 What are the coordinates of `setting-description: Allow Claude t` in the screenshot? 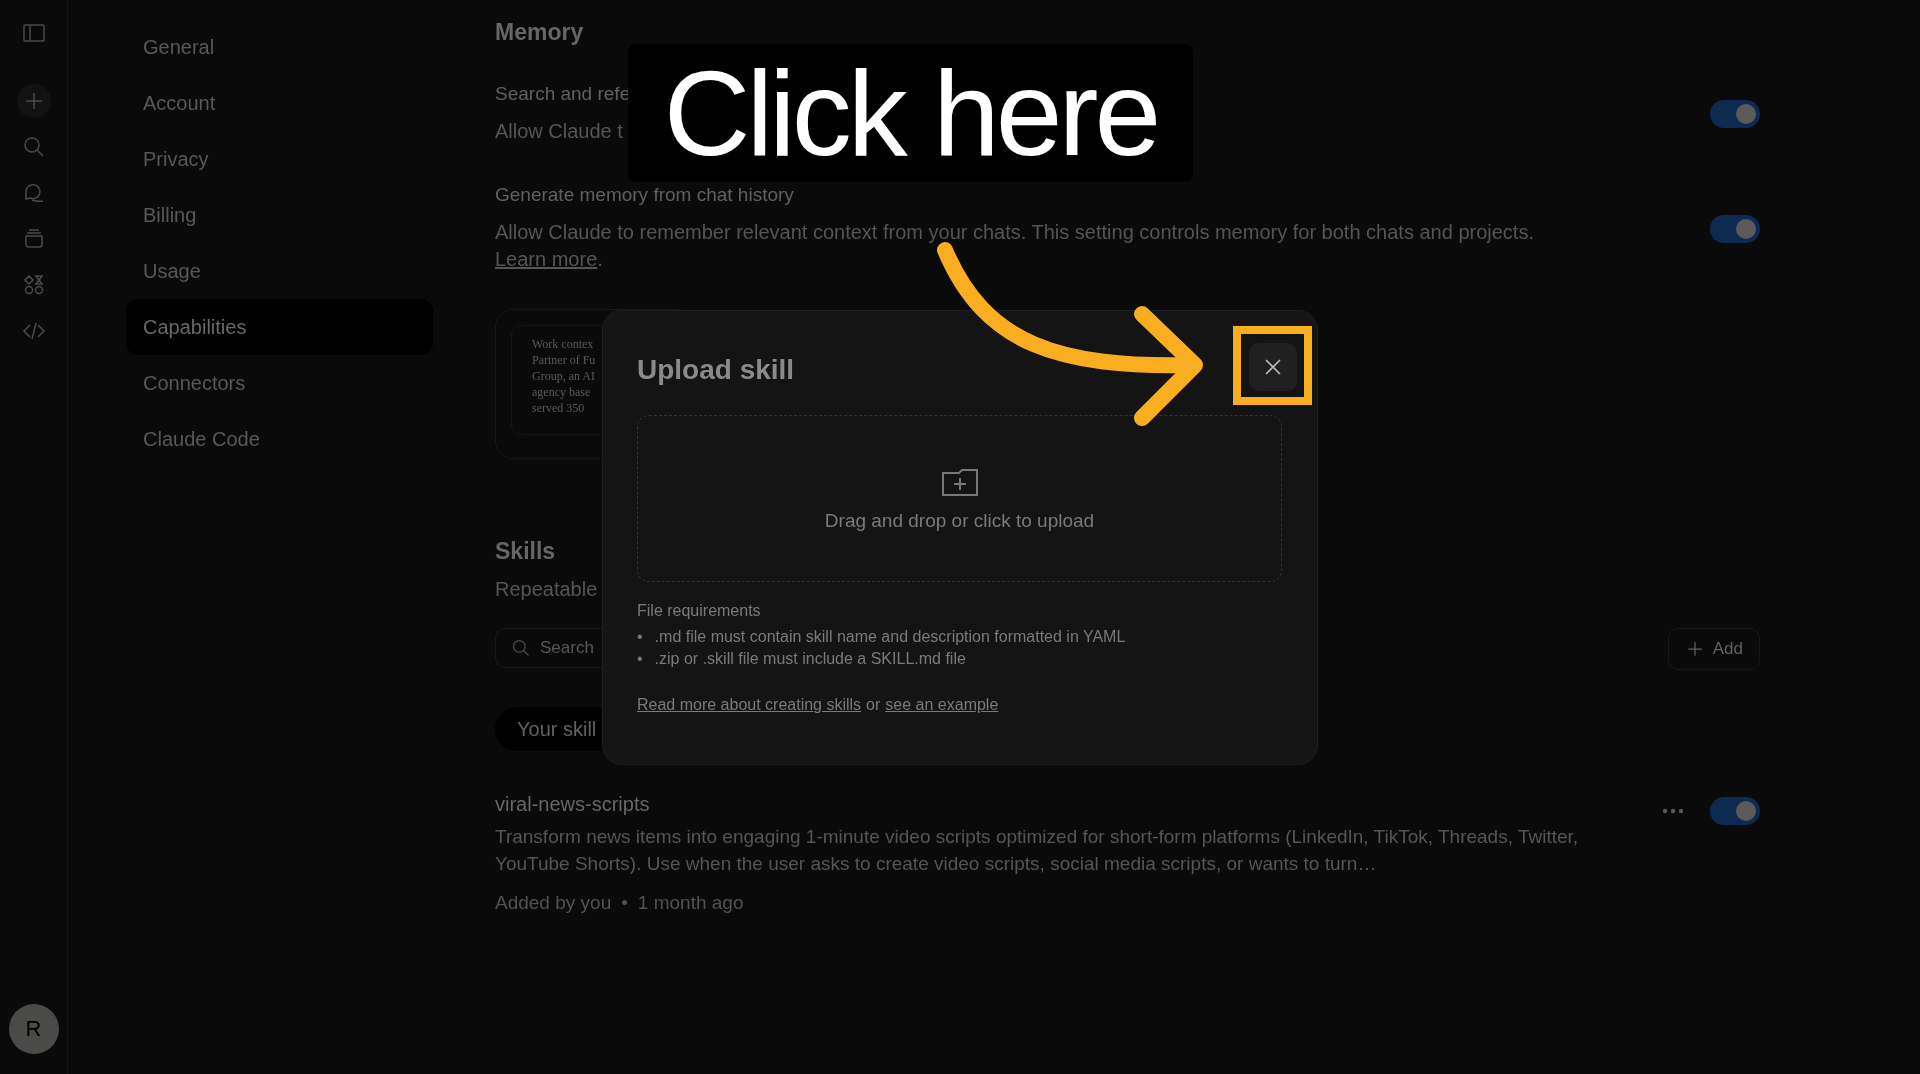 It's located at (559, 131).